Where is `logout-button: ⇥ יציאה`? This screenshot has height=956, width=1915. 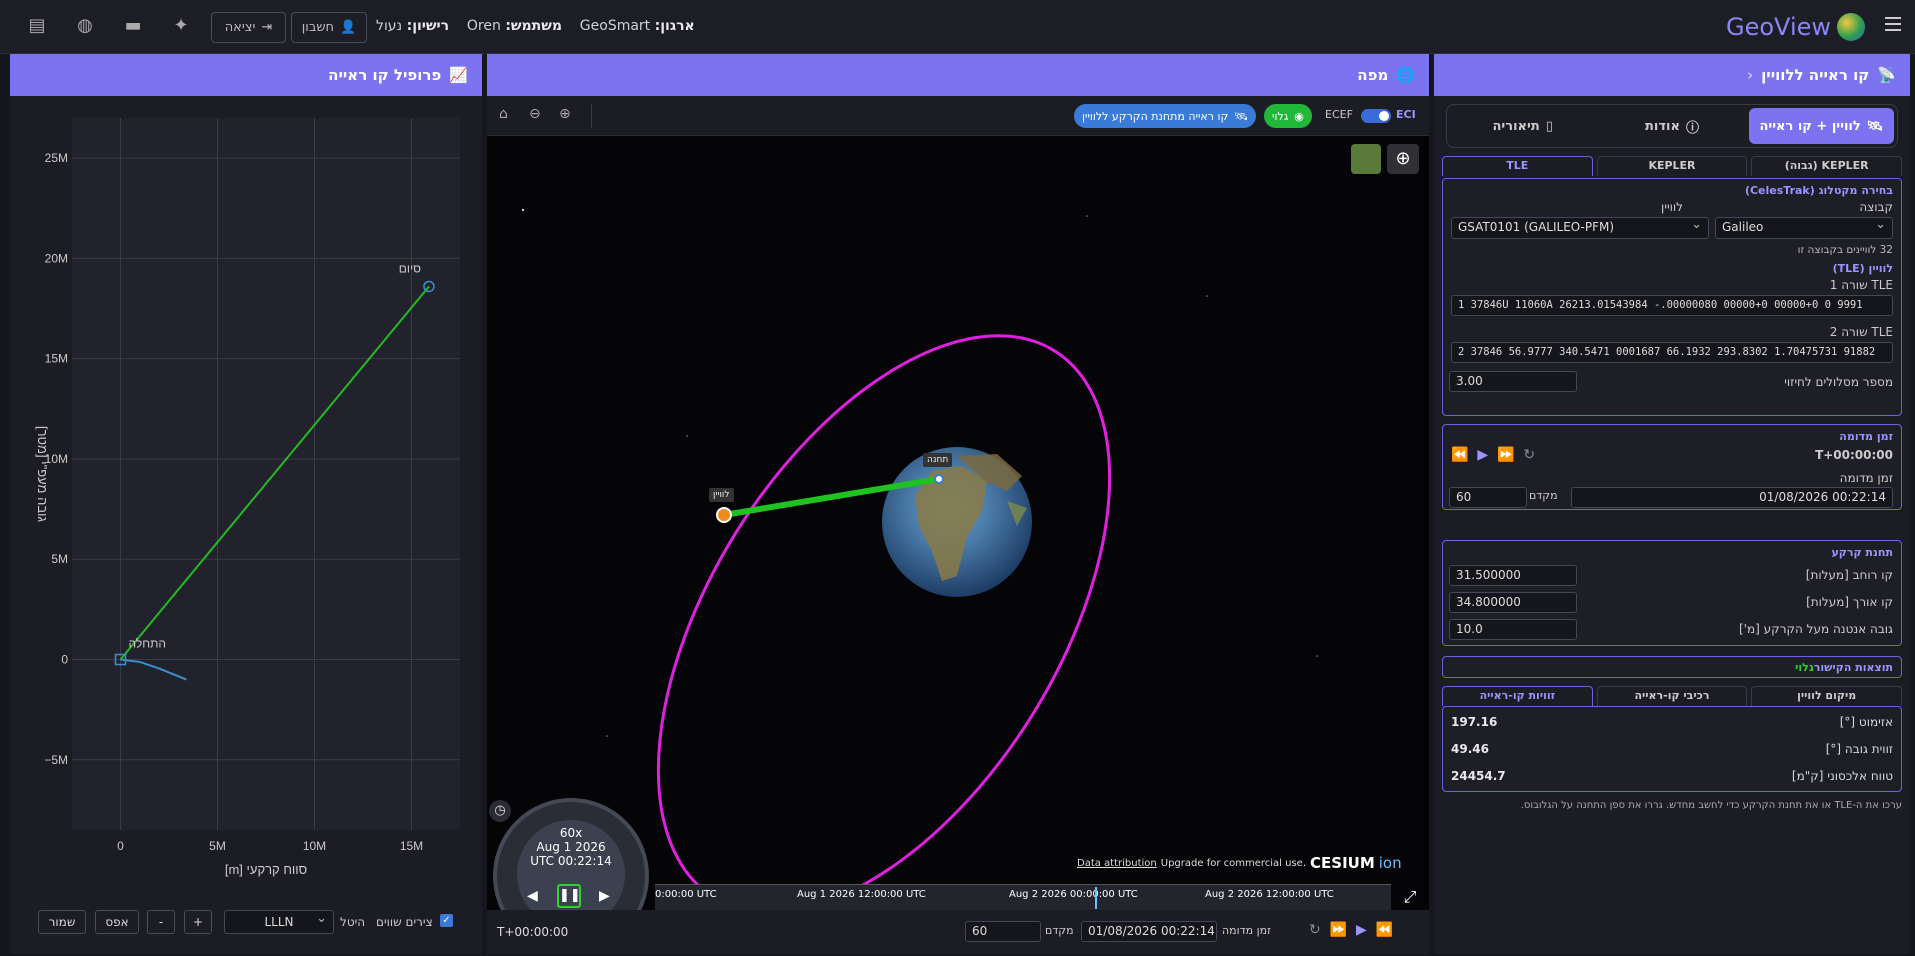 logout-button: ⇥ יציאה is located at coordinates (248, 27).